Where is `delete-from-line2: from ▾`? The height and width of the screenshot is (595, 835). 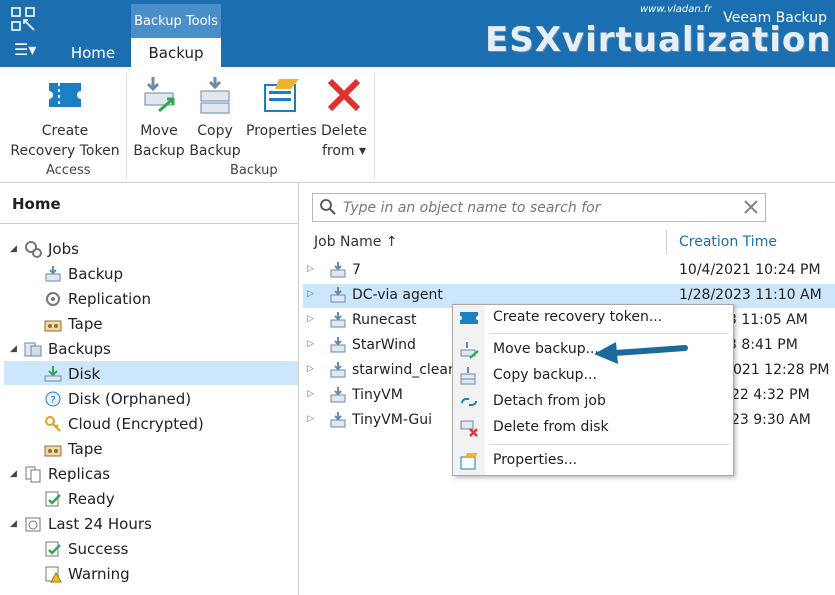
delete-from-line2: from ▾ is located at coordinates (344, 151).